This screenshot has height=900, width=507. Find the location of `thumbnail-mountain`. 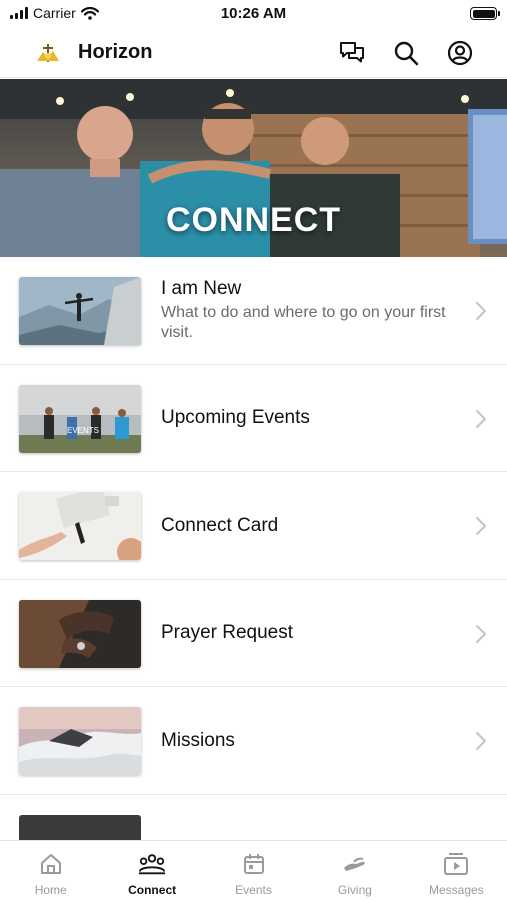

thumbnail-mountain is located at coordinates (80, 311).